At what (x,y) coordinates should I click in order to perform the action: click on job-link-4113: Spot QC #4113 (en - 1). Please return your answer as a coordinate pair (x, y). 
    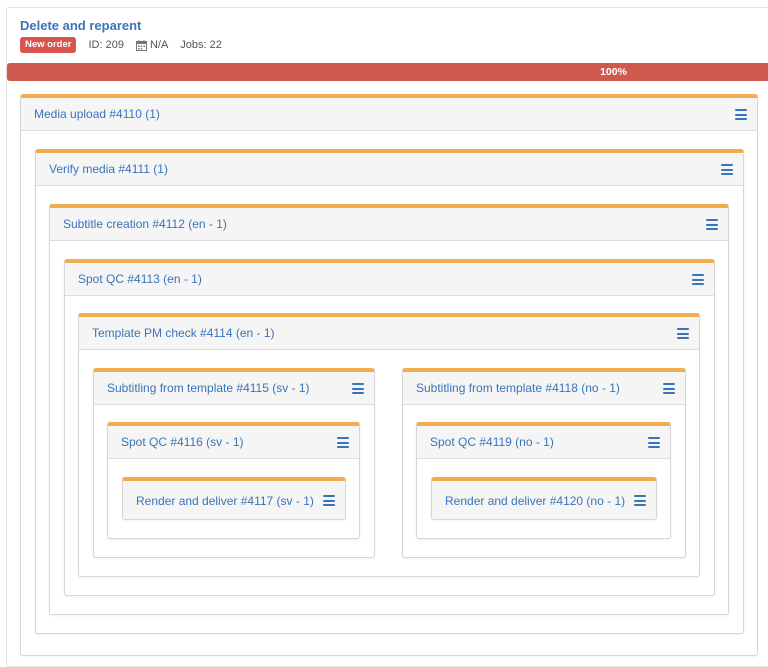
    Looking at the image, I should click on (140, 279).